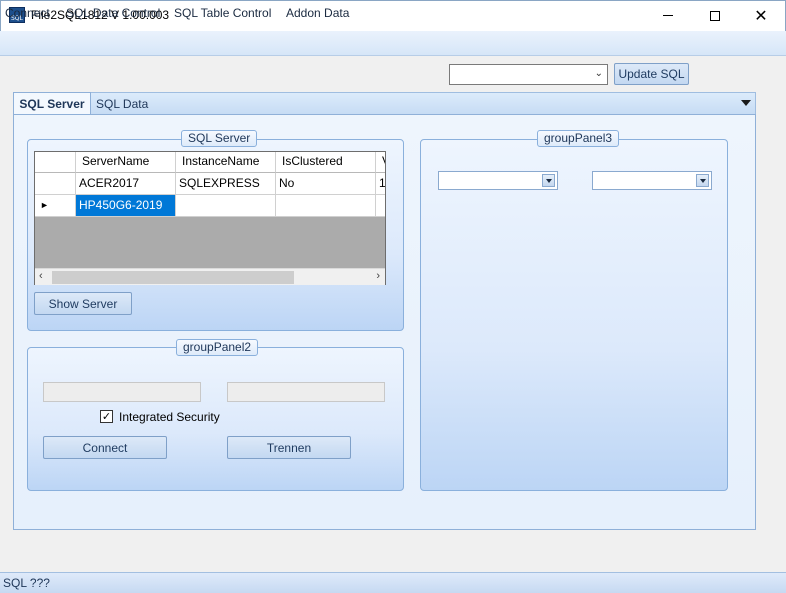 The image size is (786, 593). What do you see at coordinates (113, 13) in the screenshot?
I see `menu-sql-data-control: SQL Data Control` at bounding box center [113, 13].